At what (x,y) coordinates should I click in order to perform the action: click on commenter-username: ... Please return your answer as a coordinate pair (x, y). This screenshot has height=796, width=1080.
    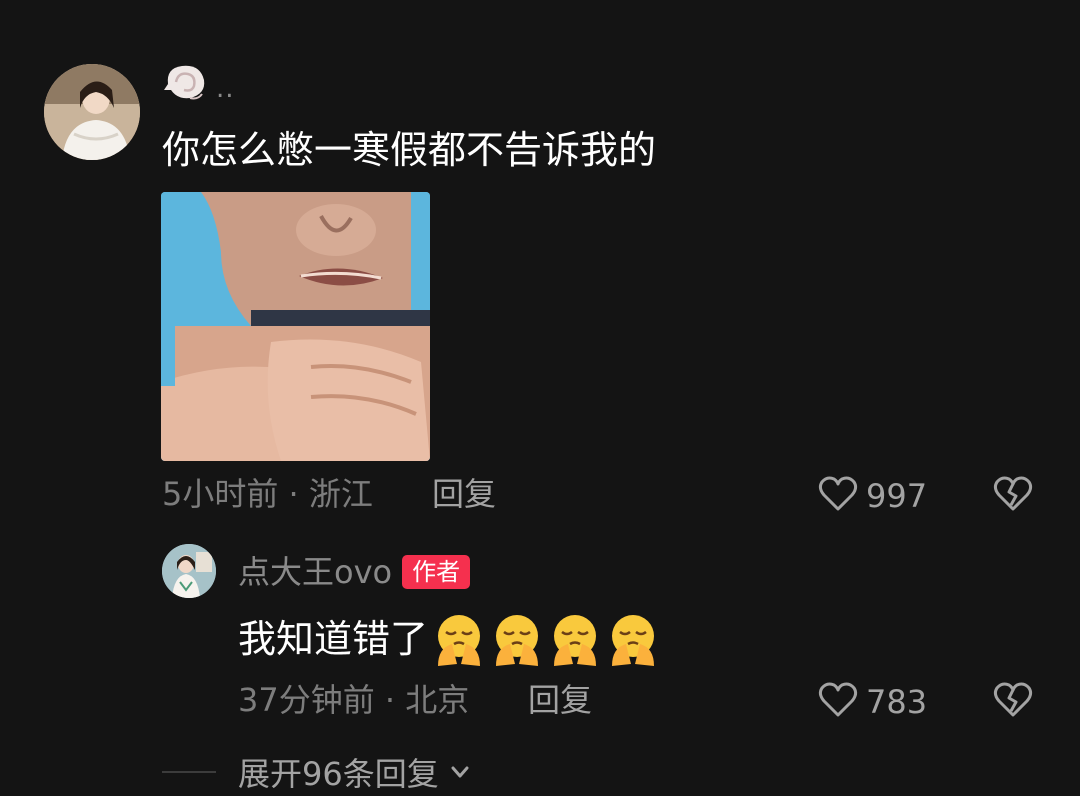
    Looking at the image, I should click on (198, 84).